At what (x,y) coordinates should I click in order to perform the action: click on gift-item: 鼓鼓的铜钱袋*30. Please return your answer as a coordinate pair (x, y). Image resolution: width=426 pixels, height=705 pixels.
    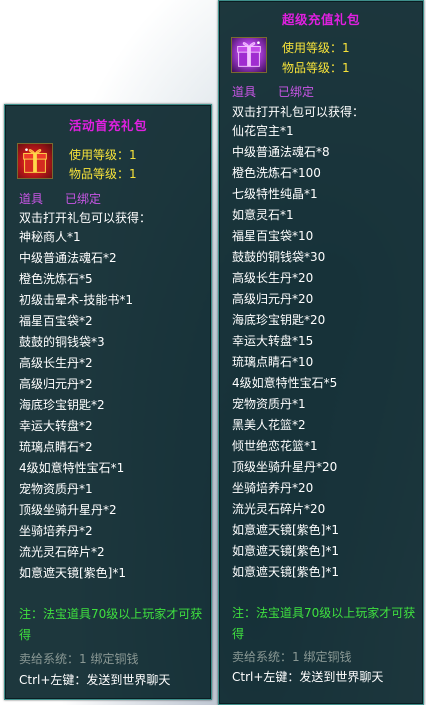
    Looking at the image, I should click on (279, 257).